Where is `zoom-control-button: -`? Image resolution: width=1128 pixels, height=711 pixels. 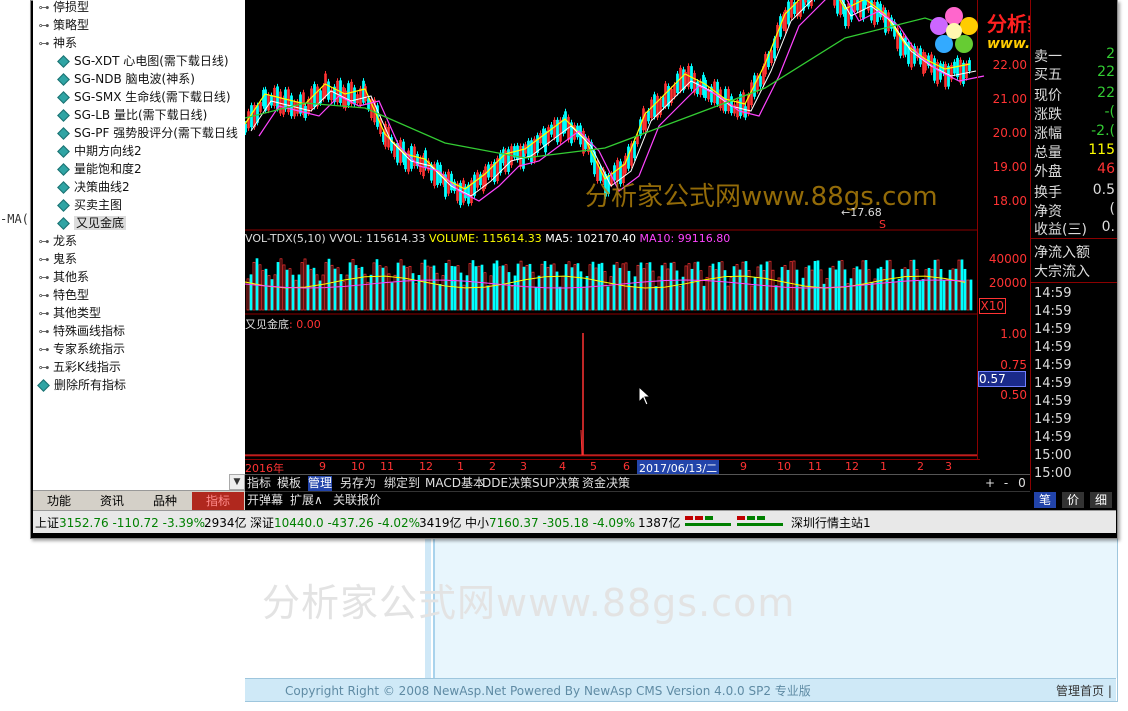
zoom-control-button: - is located at coordinates (1006, 483).